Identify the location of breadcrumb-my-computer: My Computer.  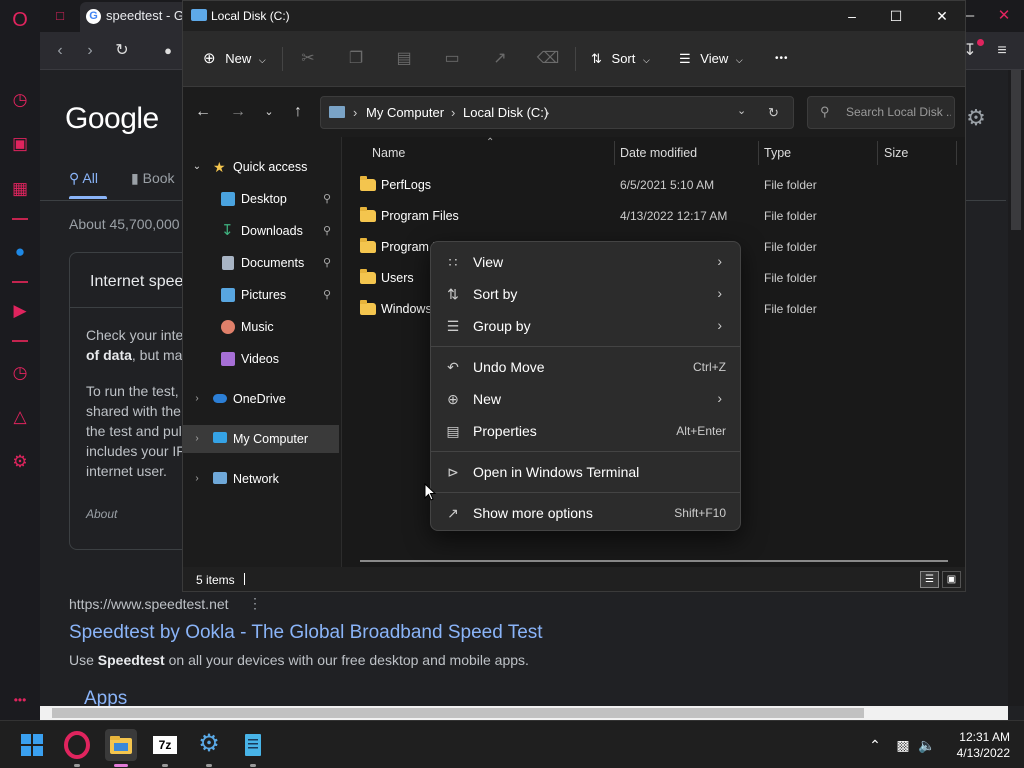
(405, 112).